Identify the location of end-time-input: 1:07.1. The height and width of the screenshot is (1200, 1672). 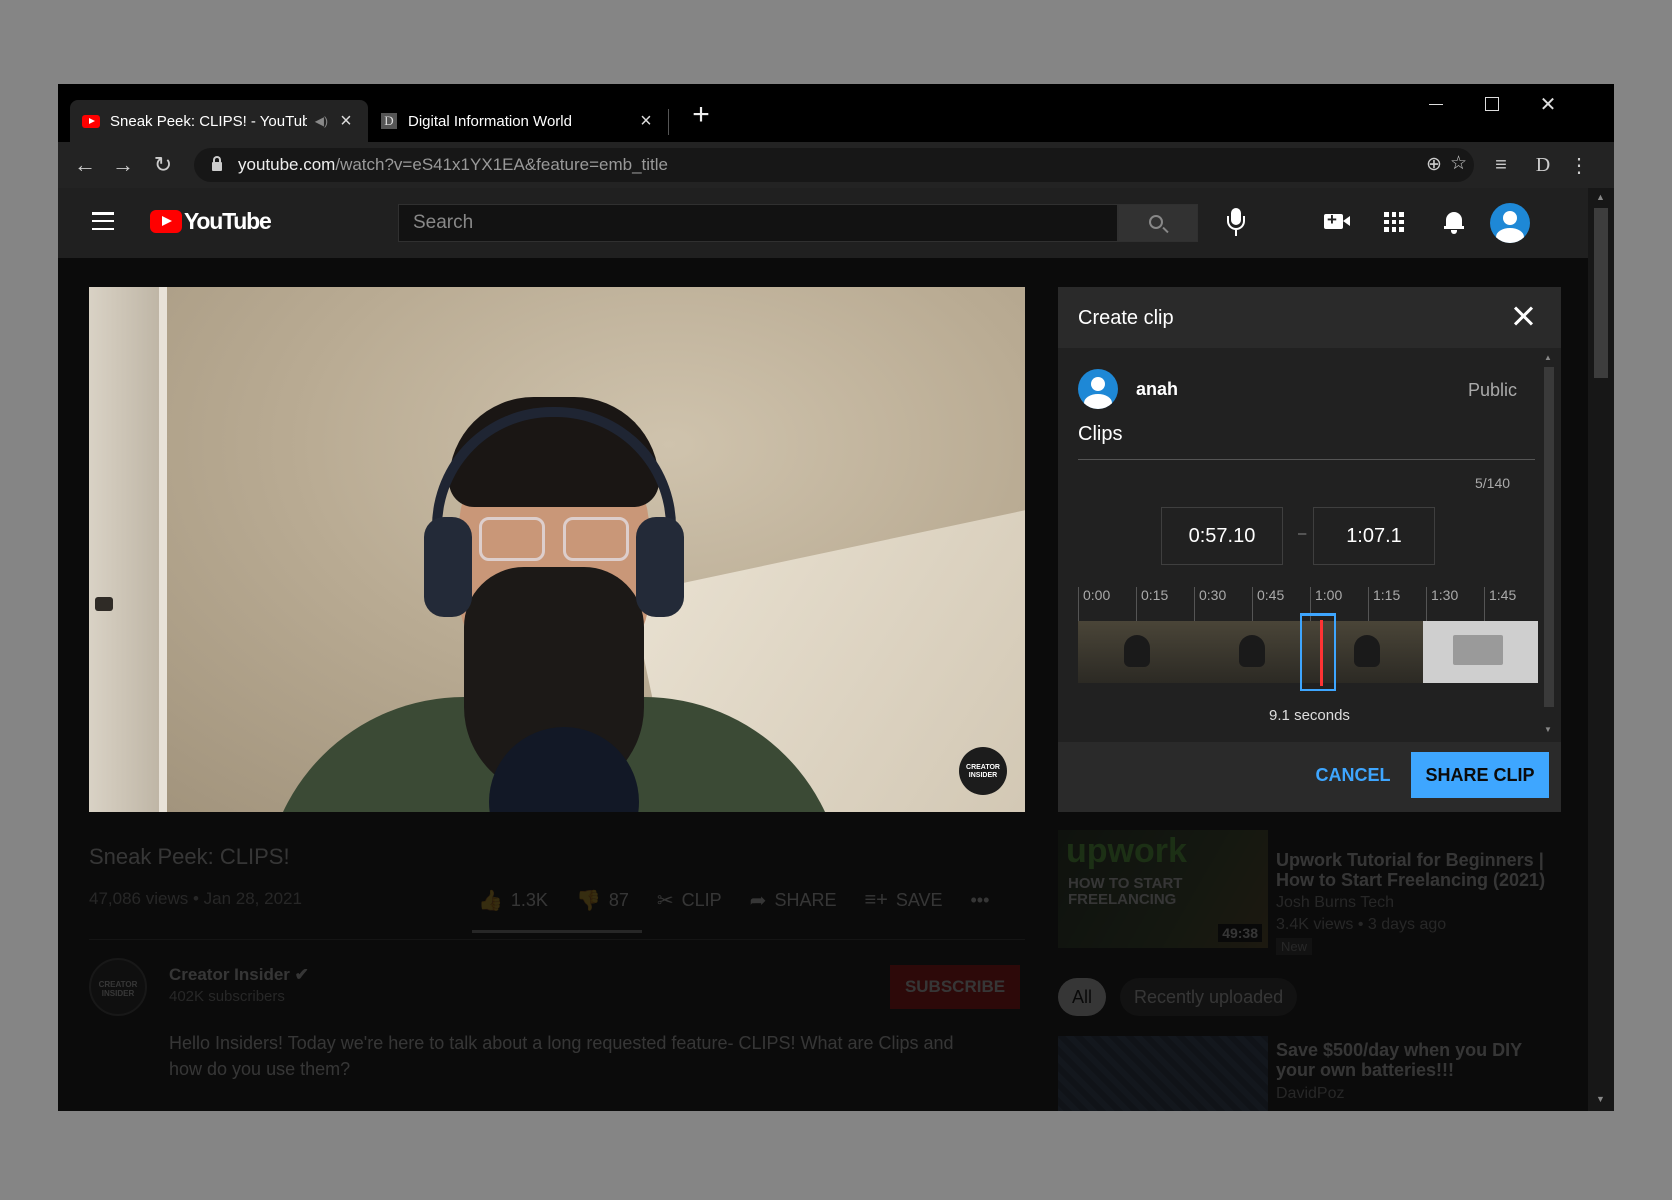
(1374, 536).